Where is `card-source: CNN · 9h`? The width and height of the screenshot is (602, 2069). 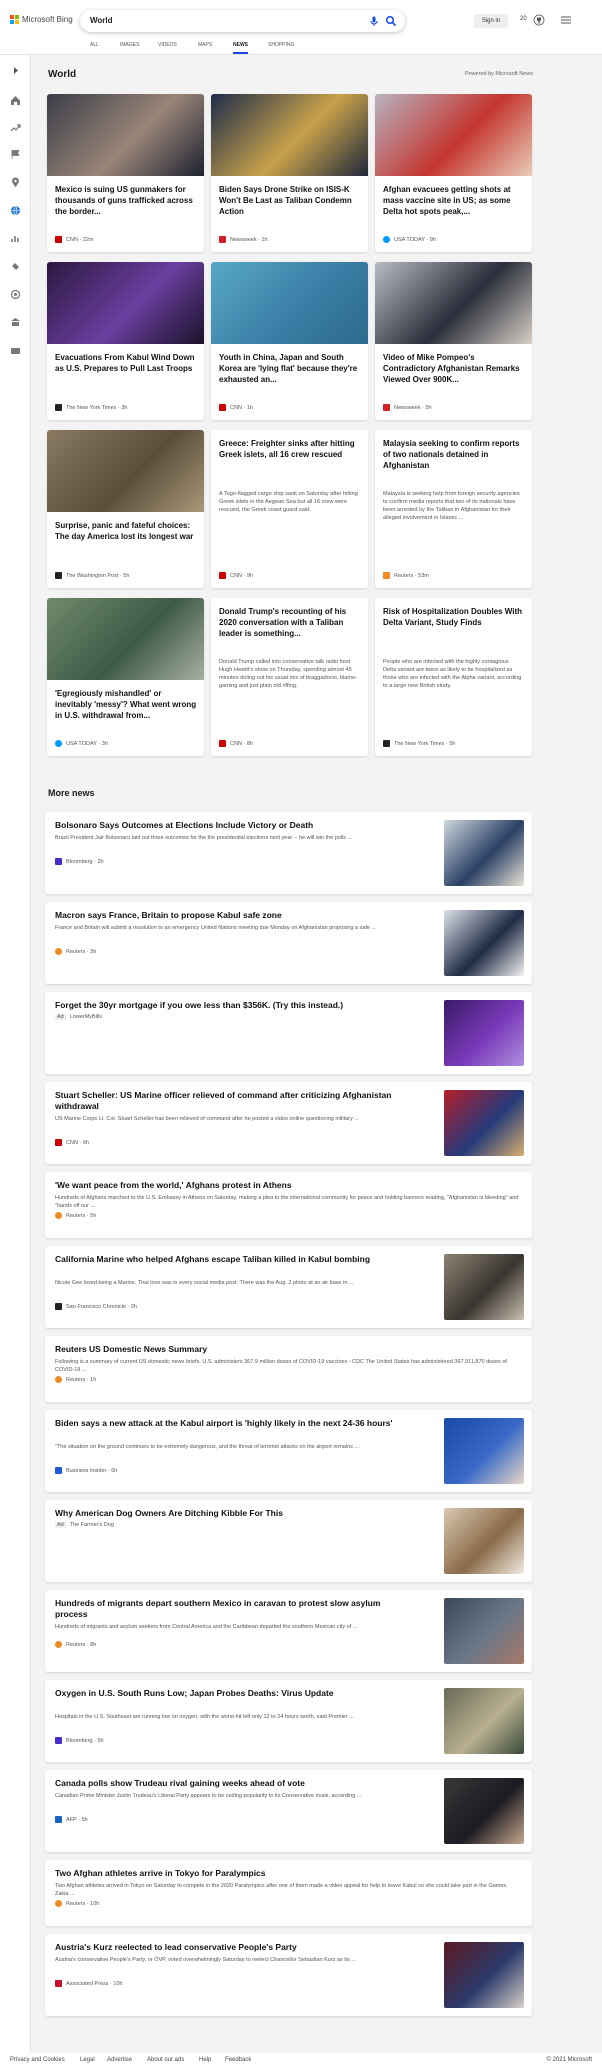 card-source: CNN · 9h is located at coordinates (236, 575).